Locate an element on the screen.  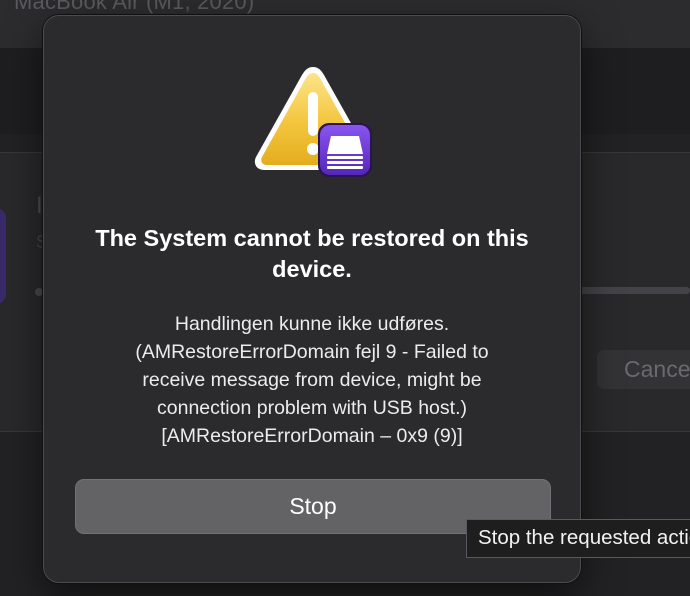
background-cancel-button: Cancel is located at coordinates (643, 369).